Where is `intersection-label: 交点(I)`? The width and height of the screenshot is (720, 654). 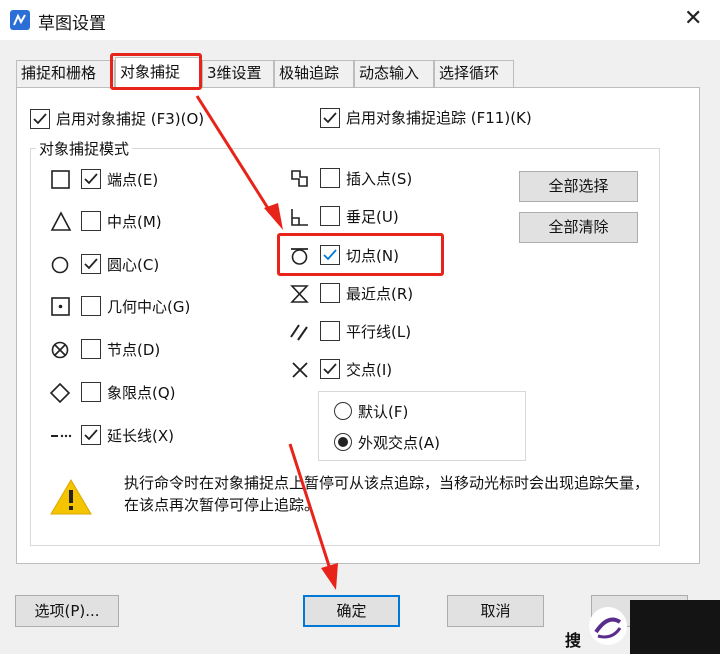
intersection-label: 交点(I) is located at coordinates (369, 370).